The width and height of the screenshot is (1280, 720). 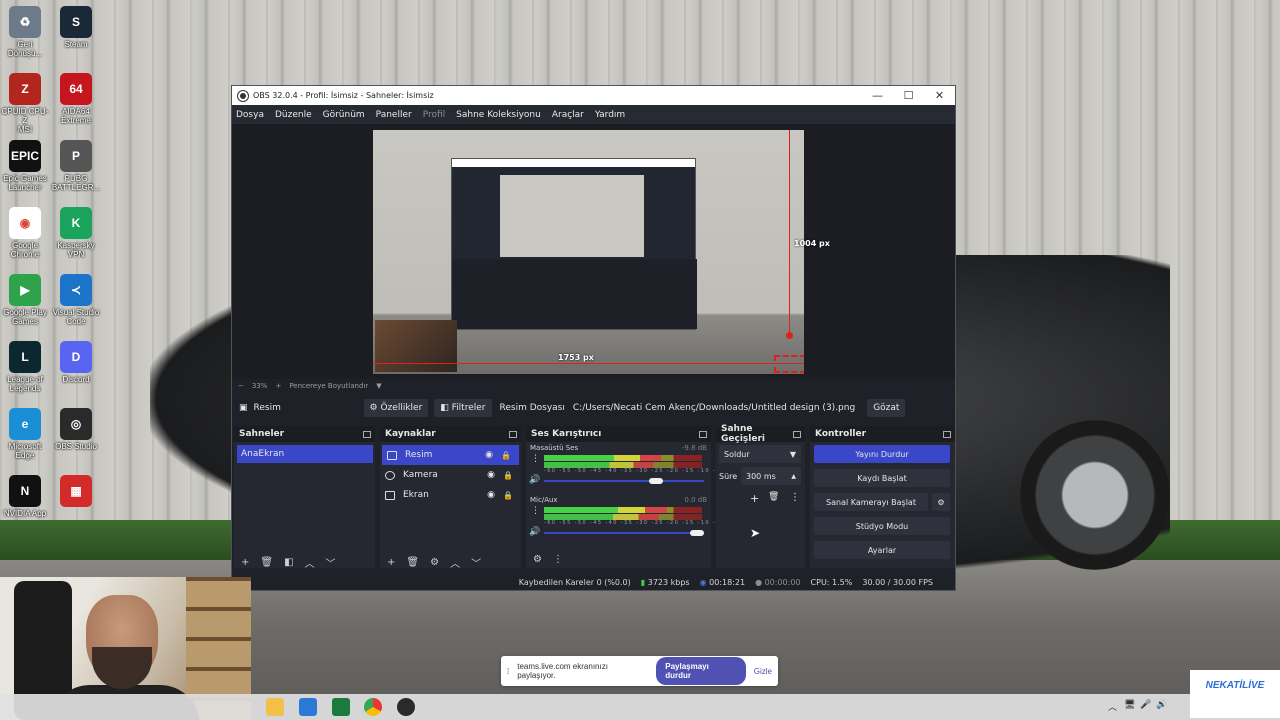 What do you see at coordinates (877, 95) in the screenshot?
I see `minimize-button: —` at bounding box center [877, 95].